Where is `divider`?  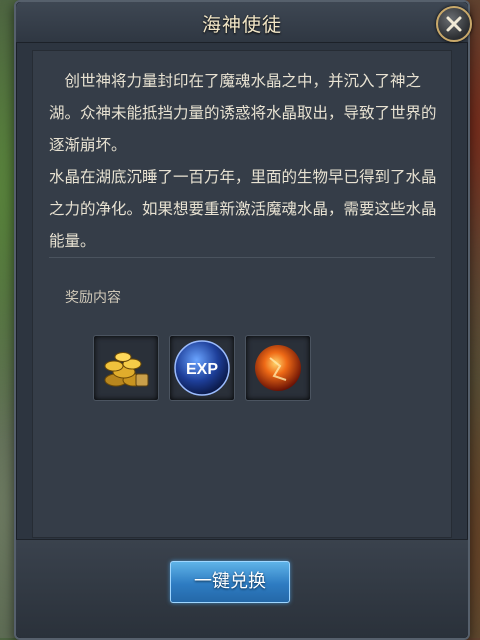
divider is located at coordinates (242, 257).